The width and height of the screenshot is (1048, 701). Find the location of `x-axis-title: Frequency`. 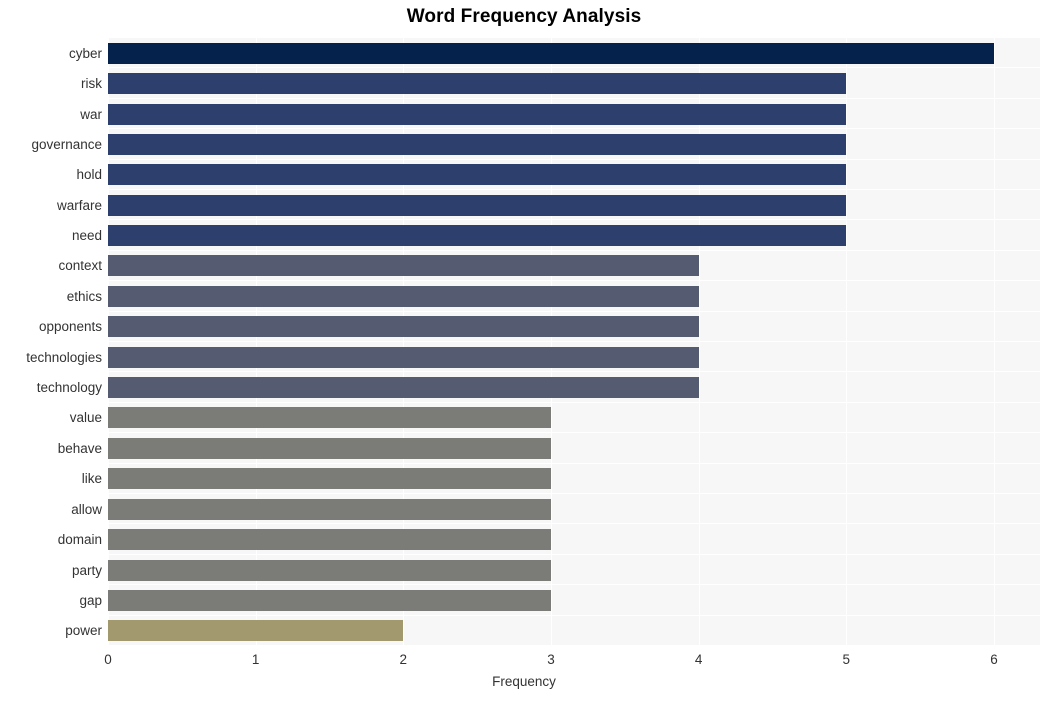

x-axis-title: Frequency is located at coordinates (524, 681).